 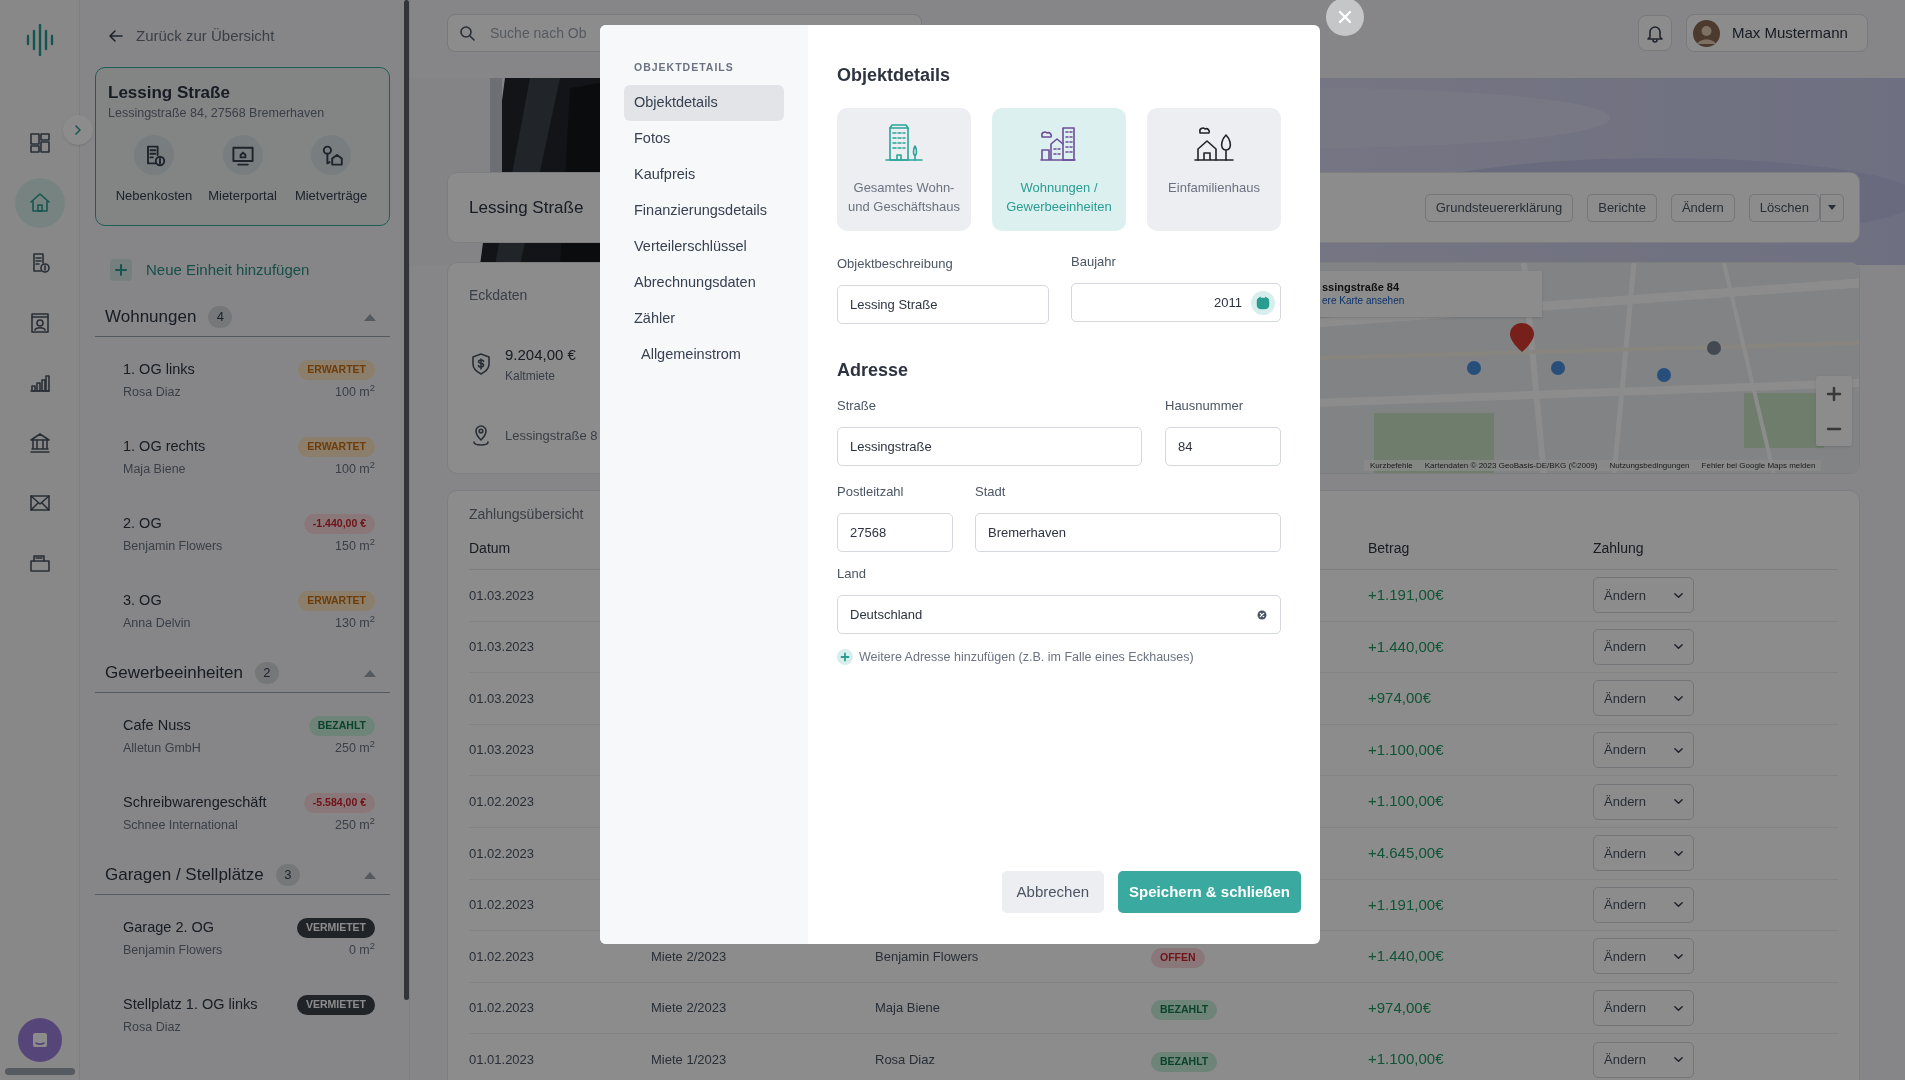 What do you see at coordinates (857, 406) in the screenshot?
I see `field-label: Straße` at bounding box center [857, 406].